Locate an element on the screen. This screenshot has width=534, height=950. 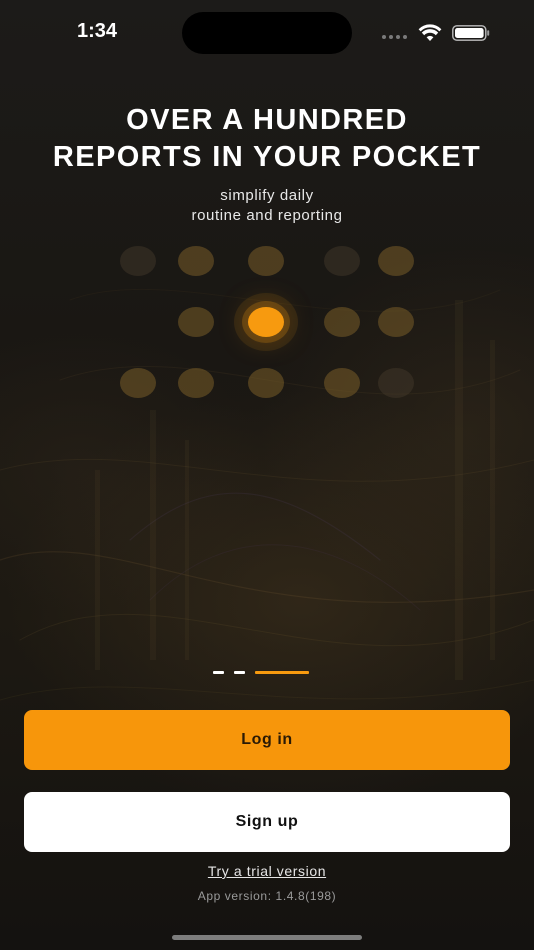
dynamic-island is located at coordinates (267, 33).